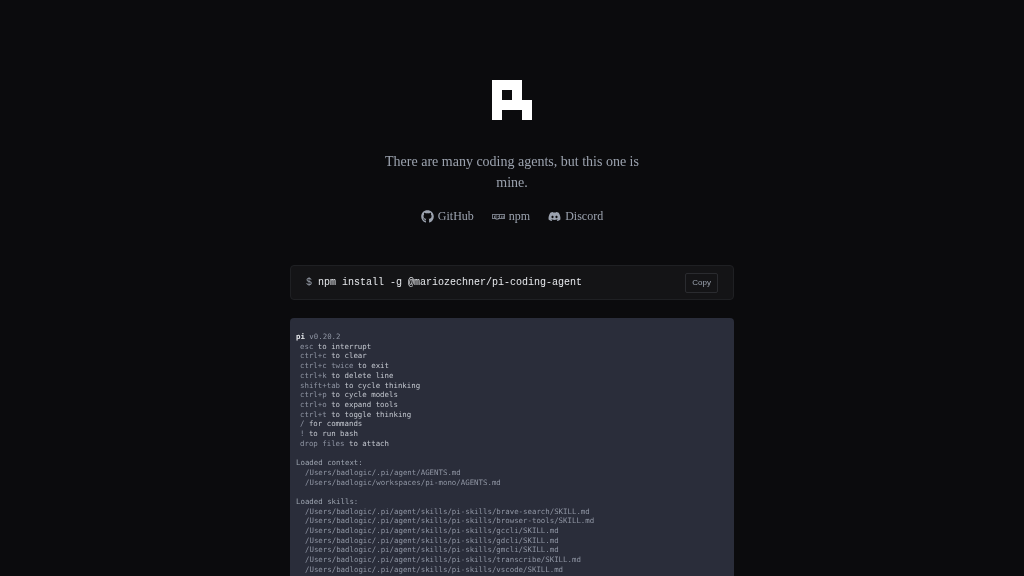  I want to click on cat-logo-icon, so click(427, 216).